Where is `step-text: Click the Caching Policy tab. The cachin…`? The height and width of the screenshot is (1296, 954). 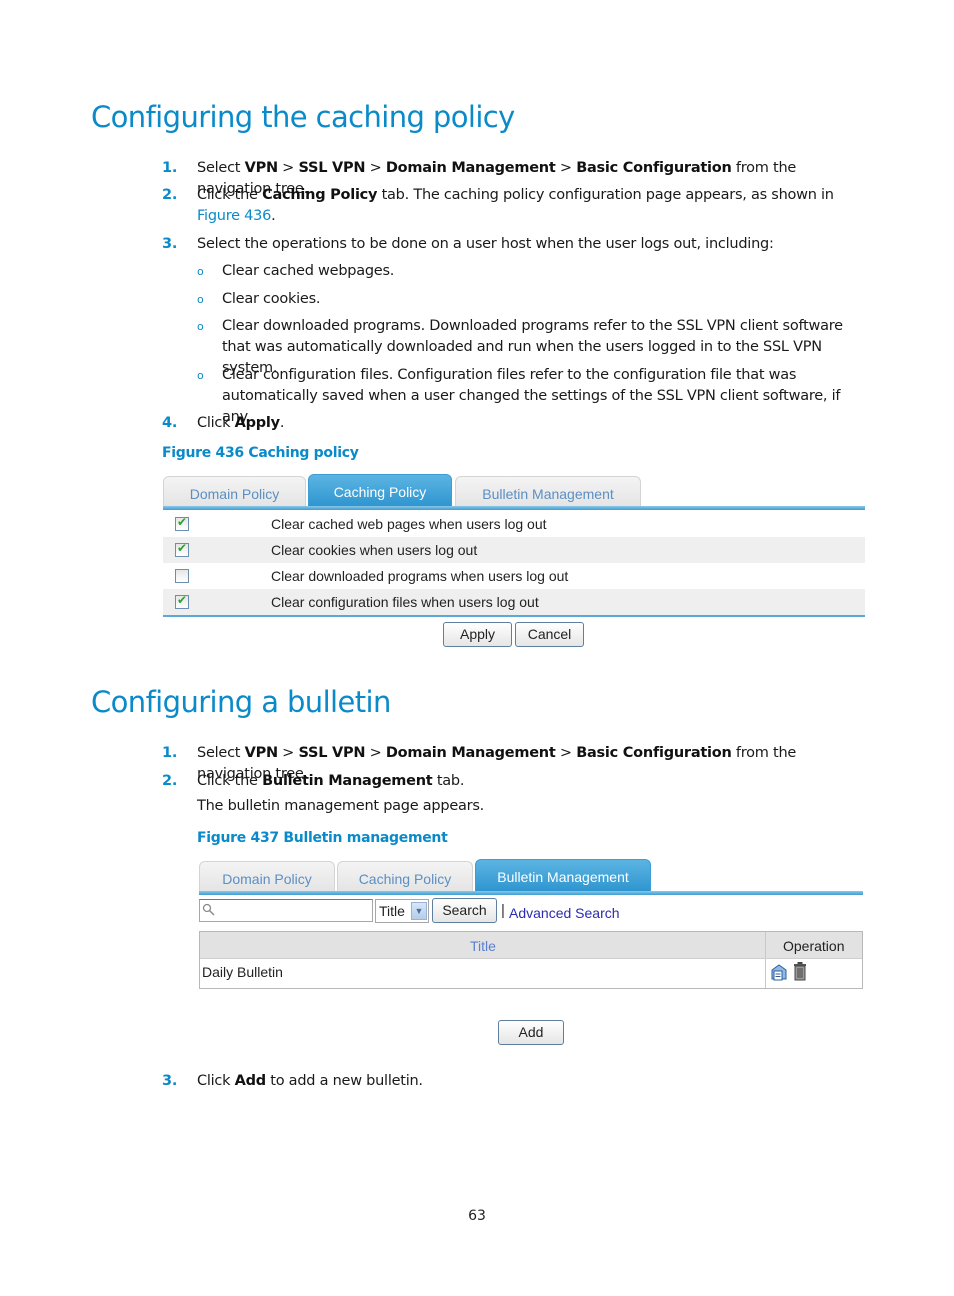 step-text: Click the Caching Policy tab. The cachin… is located at coordinates (515, 205).